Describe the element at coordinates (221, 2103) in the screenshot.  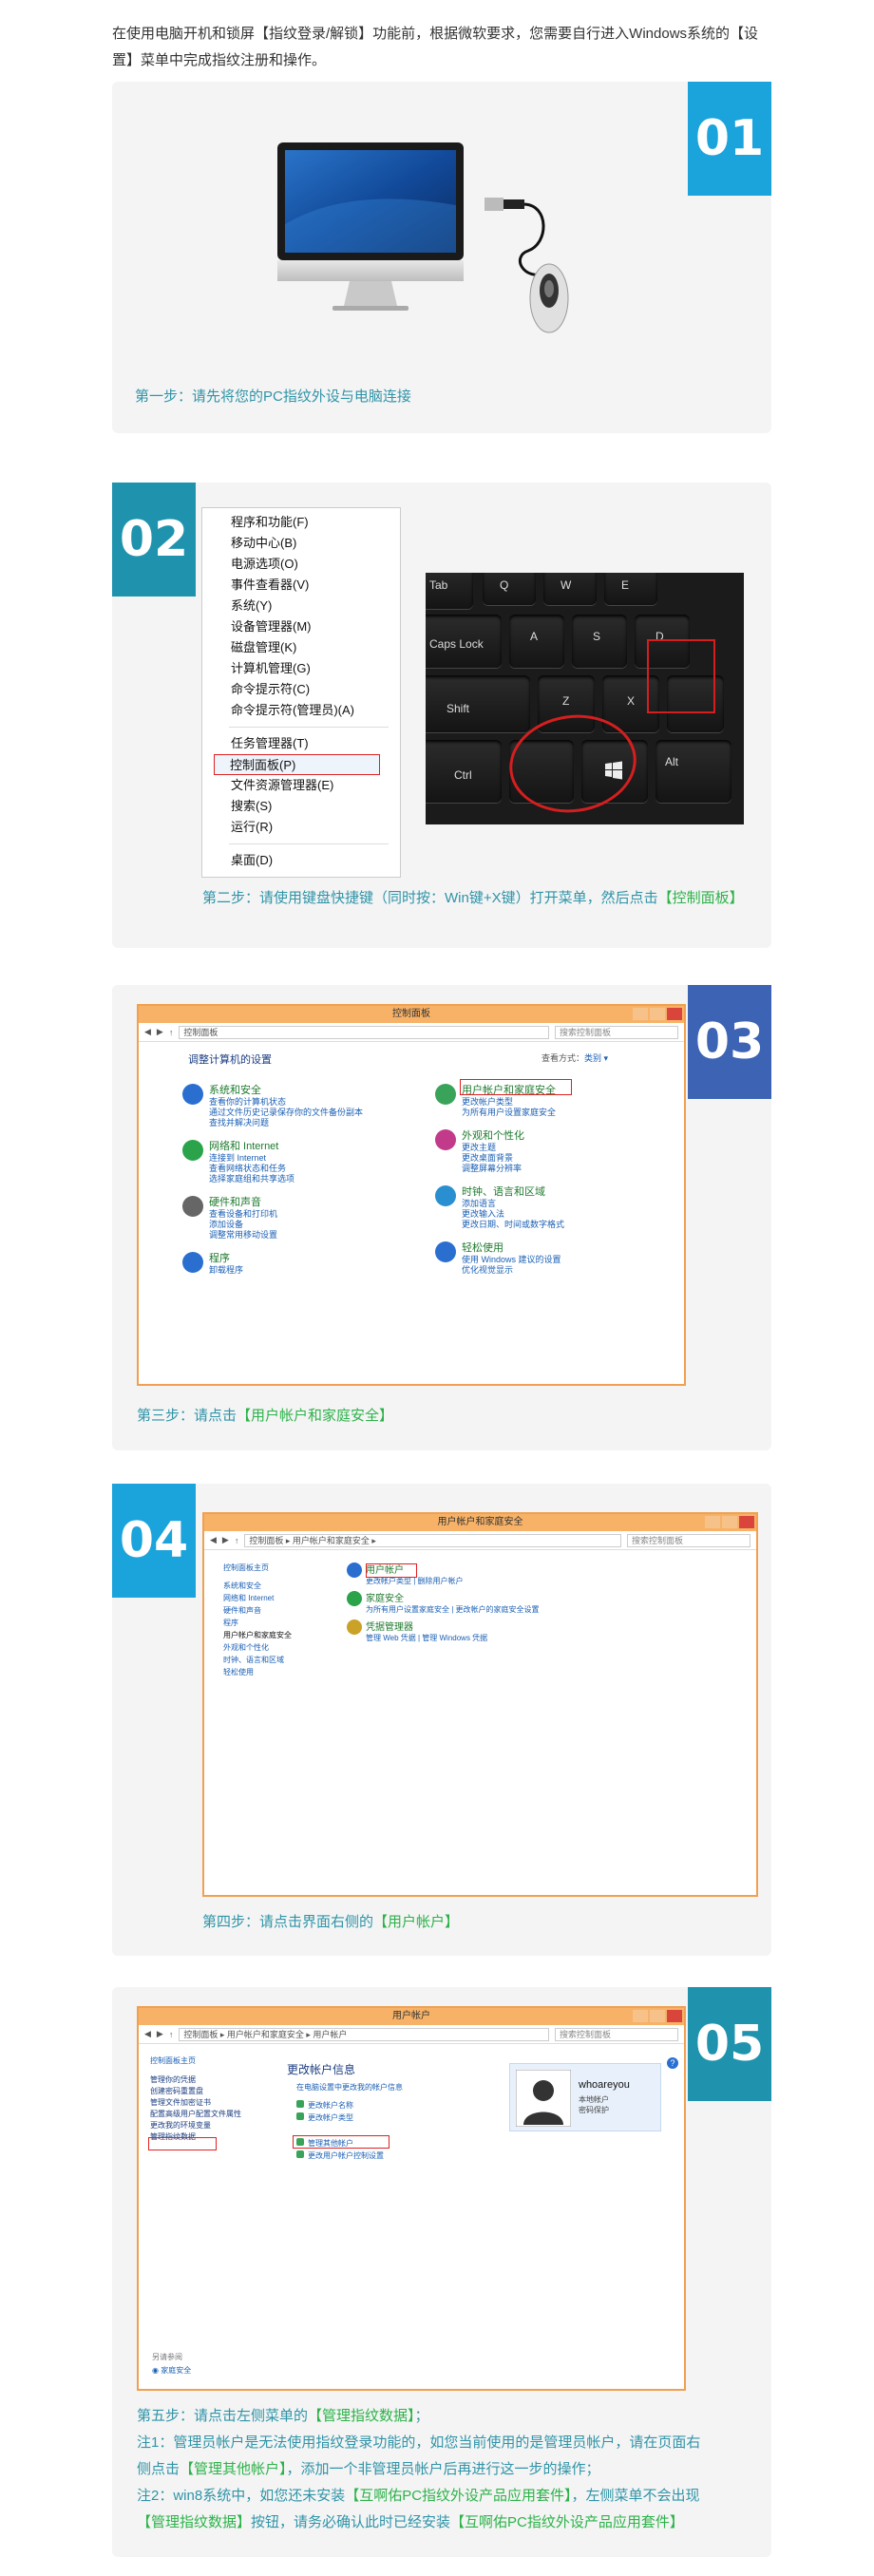
I see `sidebar-item: 管理文件加密证书` at that location.